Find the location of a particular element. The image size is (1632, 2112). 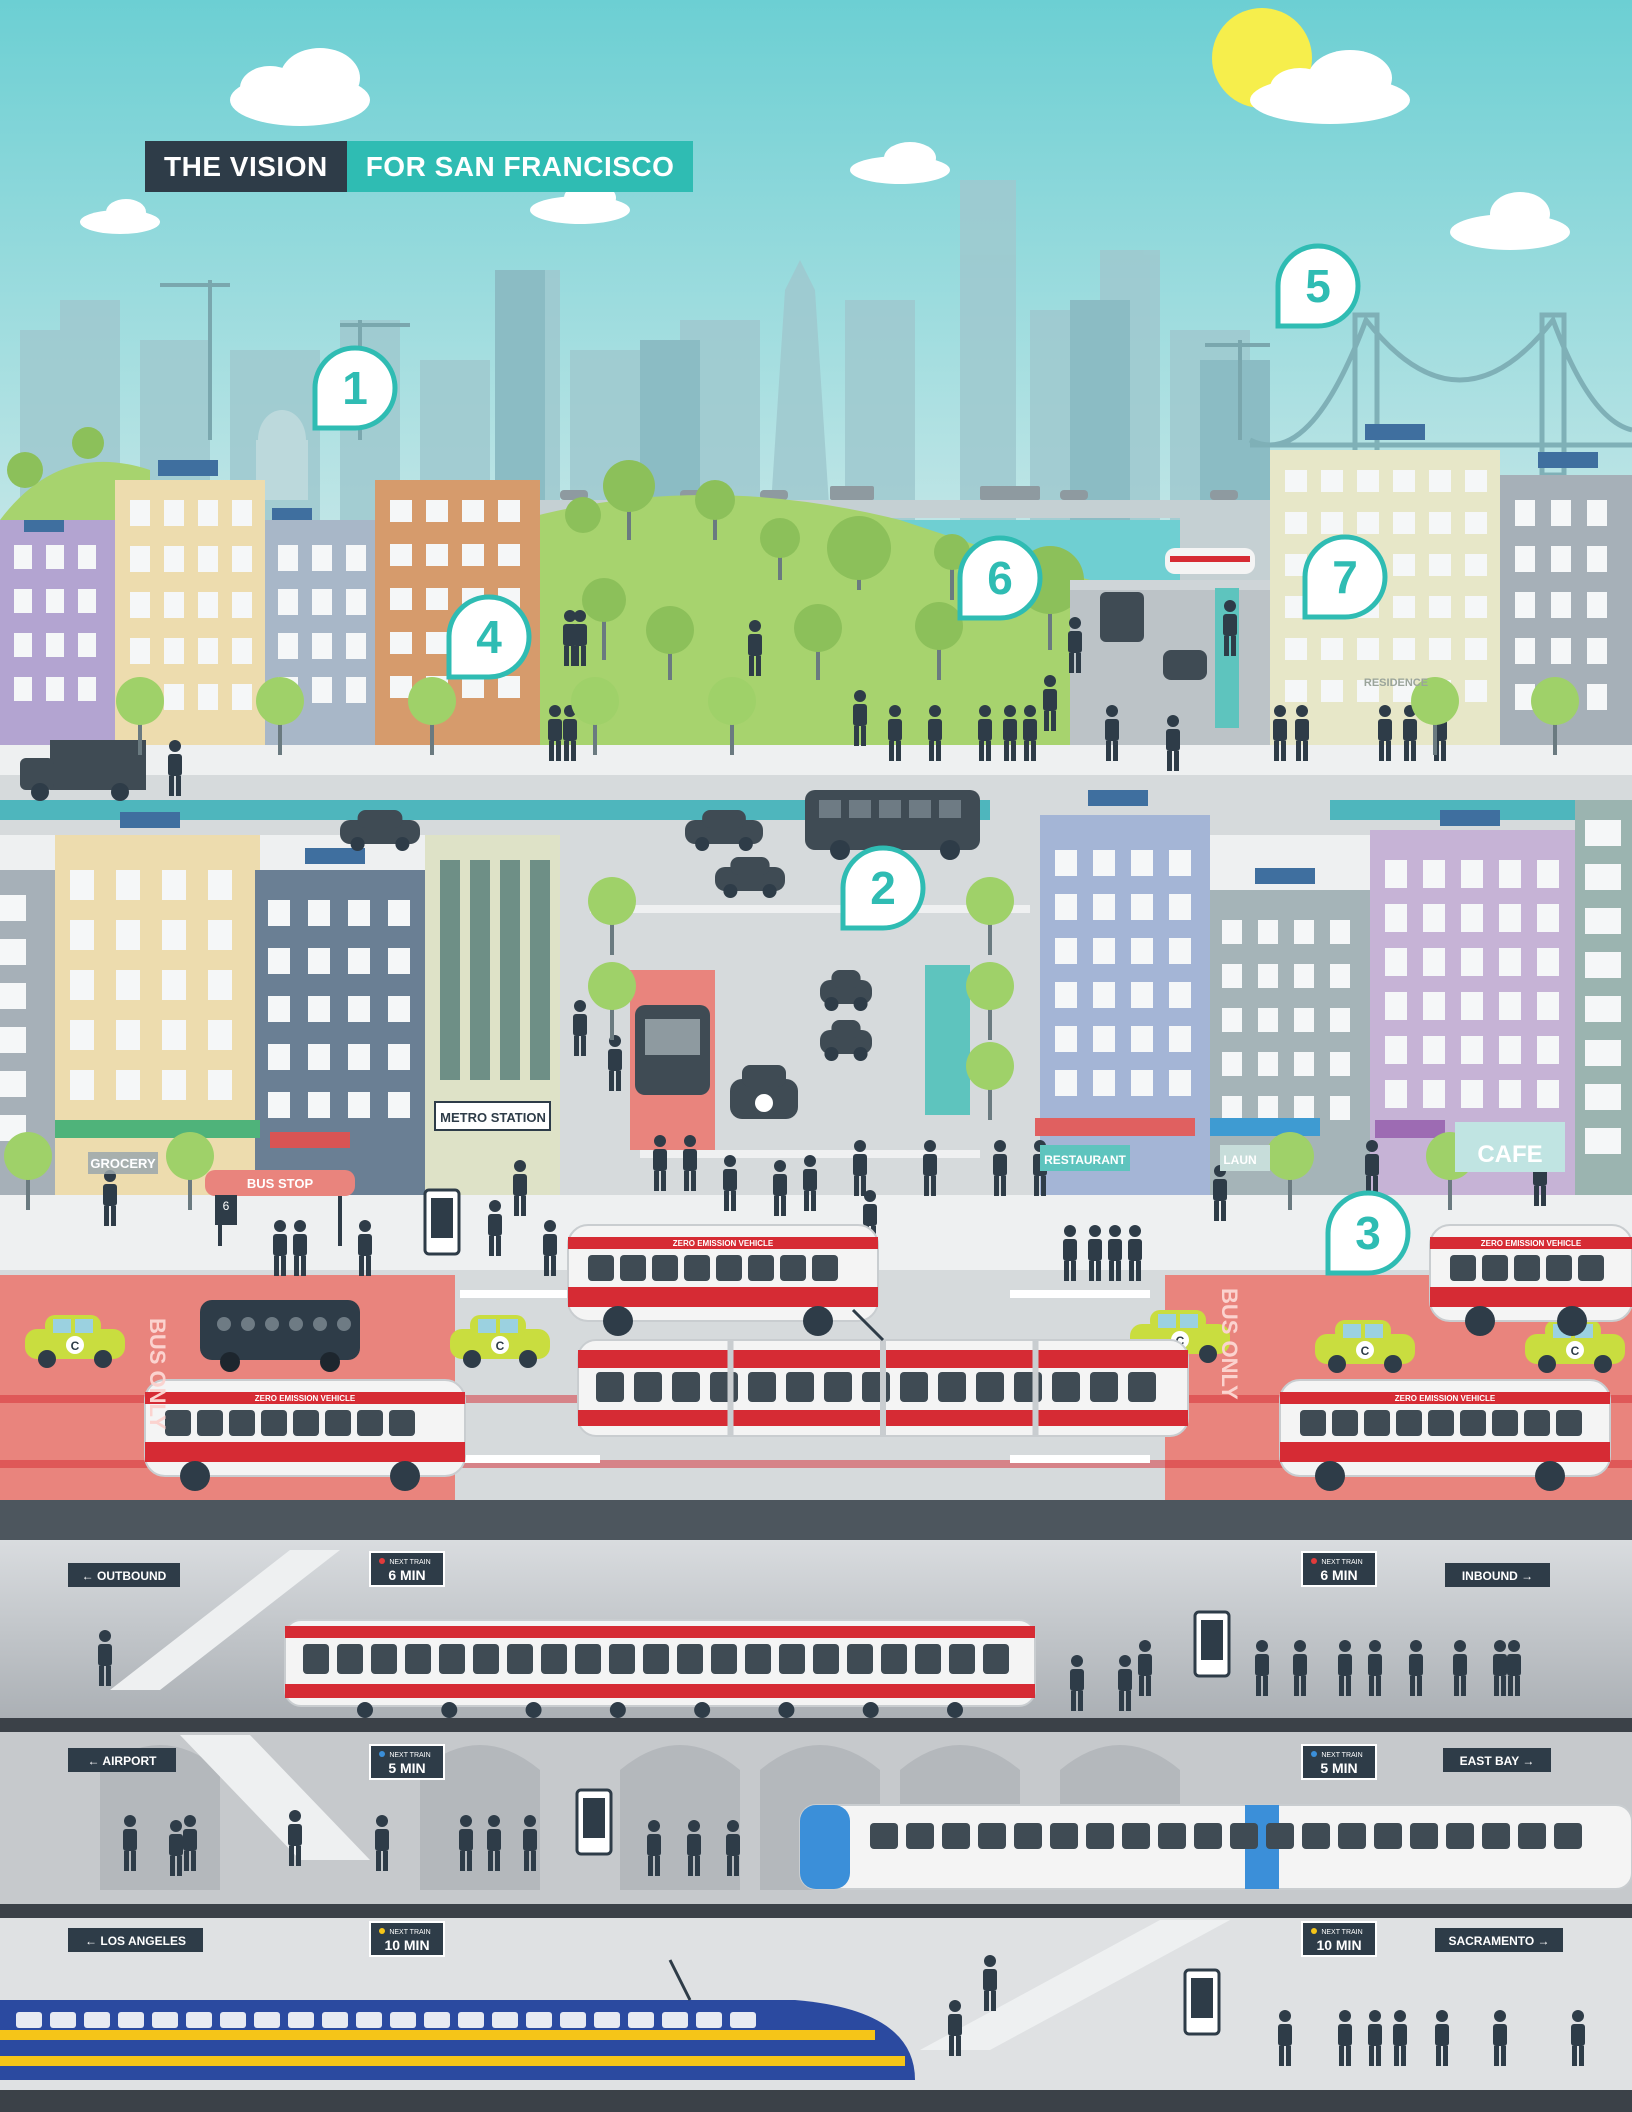

metro-station-label: METRO STATION is located at coordinates (493, 1117).